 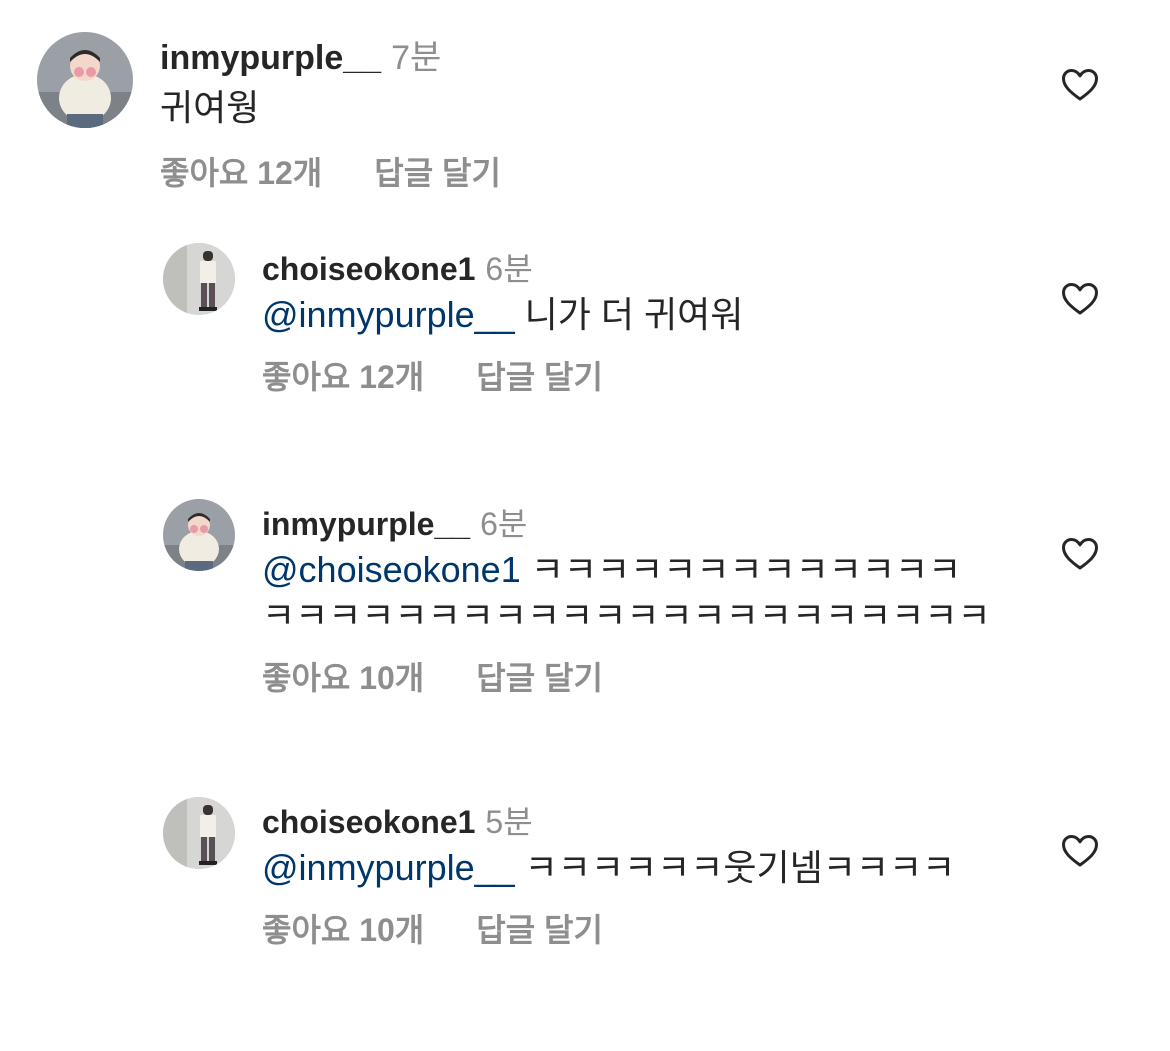 I want to click on comment-header: choiseokone1 5분, so click(x=622, y=818).